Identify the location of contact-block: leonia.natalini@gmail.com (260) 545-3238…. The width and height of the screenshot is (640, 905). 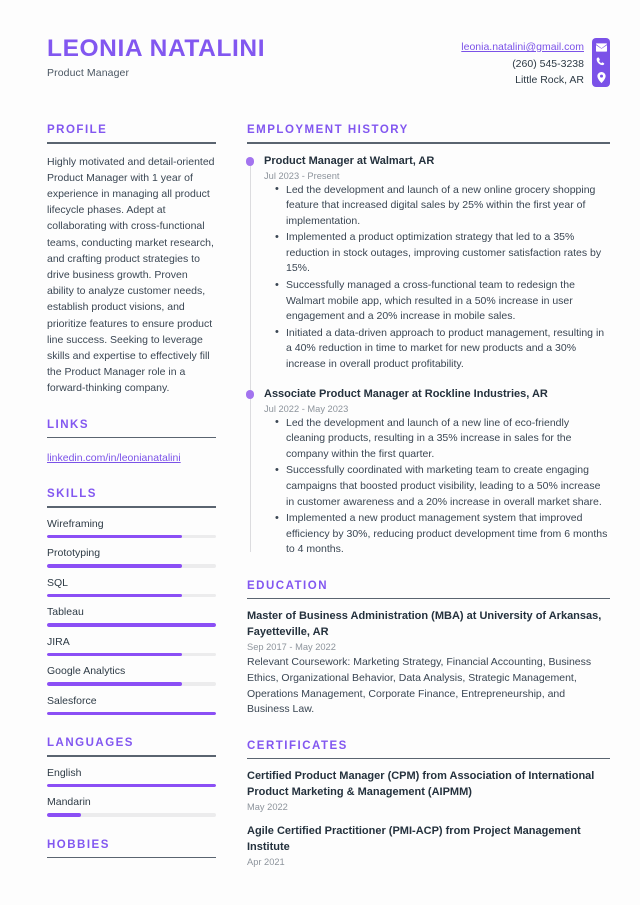
(535, 63).